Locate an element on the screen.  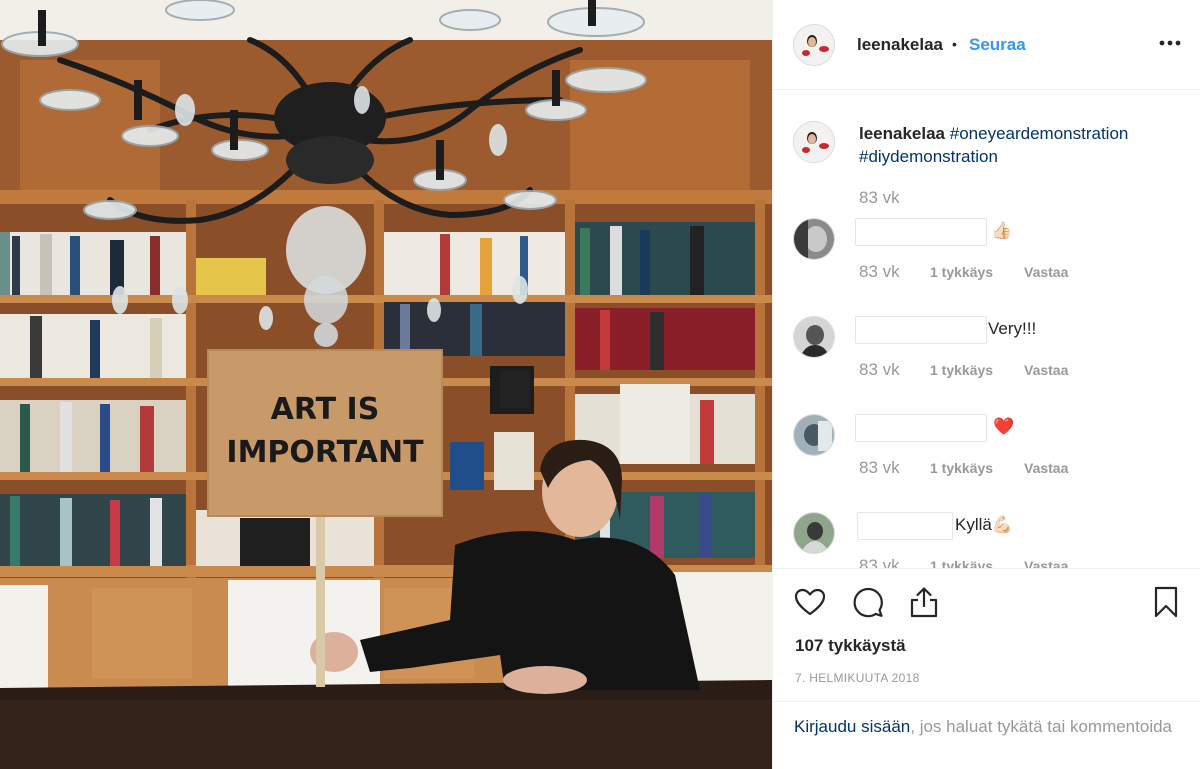
comment-item: 👍🏻 83 vk 1 tykkäys Vastaa is located at coordinates (986, 267).